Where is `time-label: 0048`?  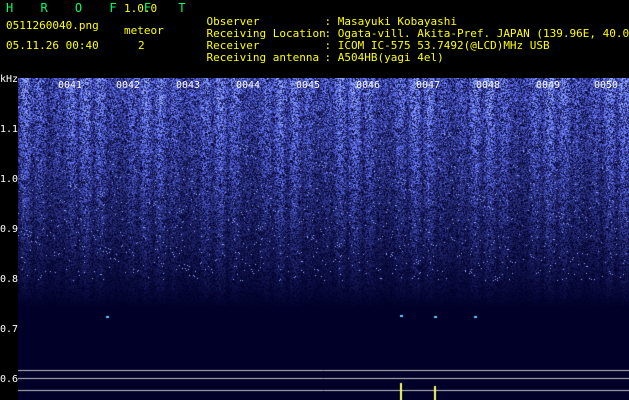
time-label: 0048 is located at coordinates (488, 85).